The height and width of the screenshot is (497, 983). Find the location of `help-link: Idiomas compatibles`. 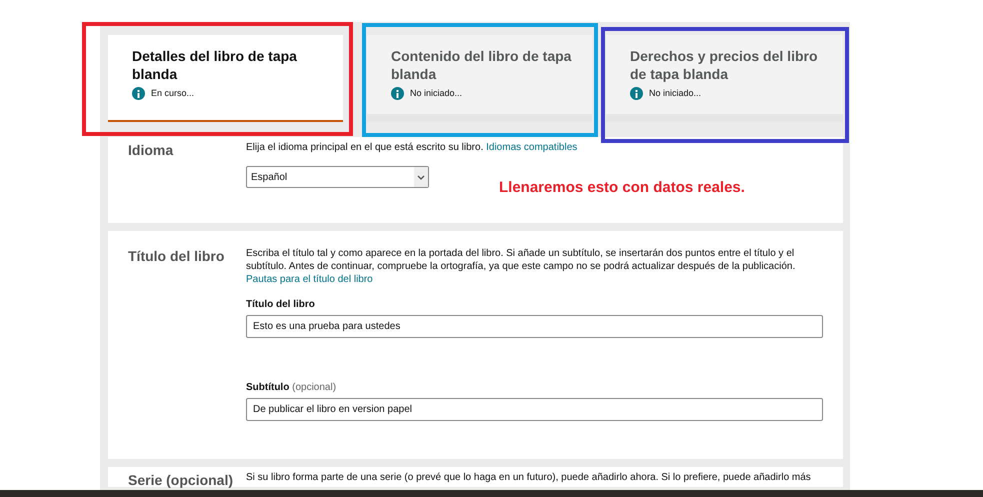

help-link: Idiomas compatibles is located at coordinates (532, 147).